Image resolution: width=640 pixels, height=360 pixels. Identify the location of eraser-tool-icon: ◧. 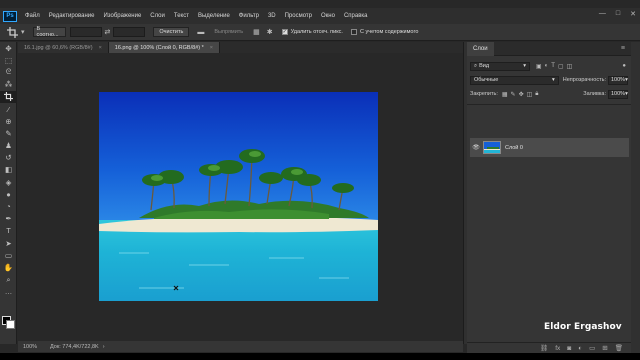
(8, 170).